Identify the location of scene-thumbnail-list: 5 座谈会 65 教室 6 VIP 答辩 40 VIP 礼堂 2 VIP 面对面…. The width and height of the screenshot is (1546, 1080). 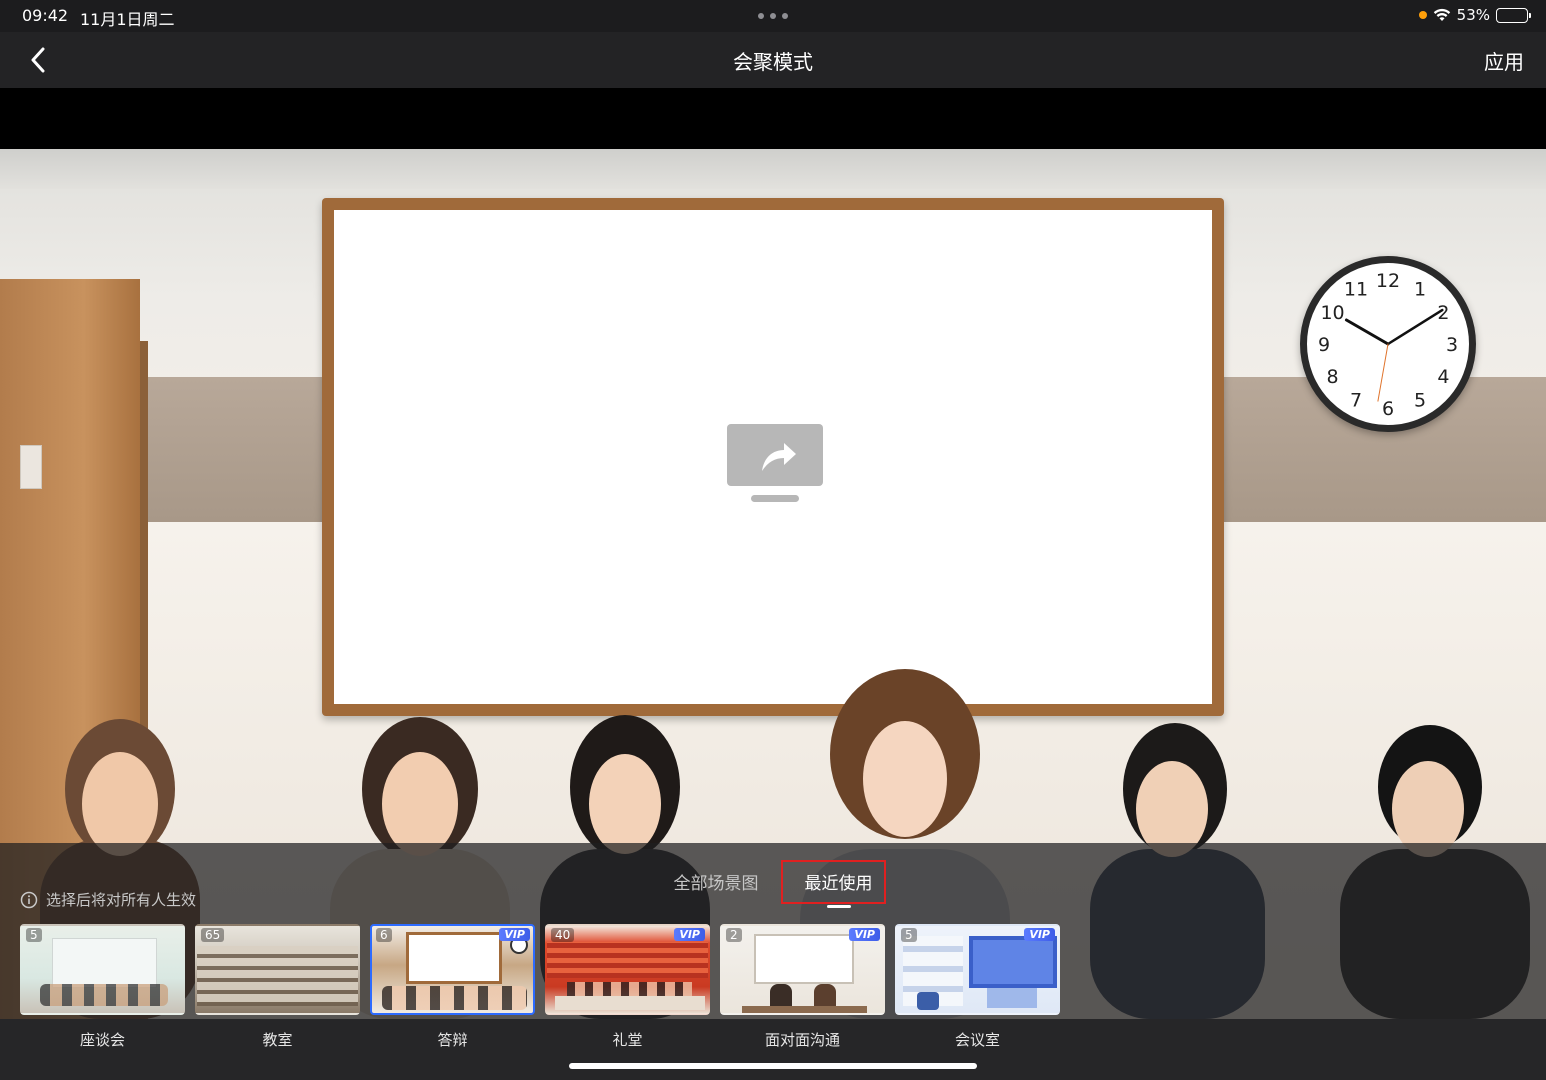
(540, 987).